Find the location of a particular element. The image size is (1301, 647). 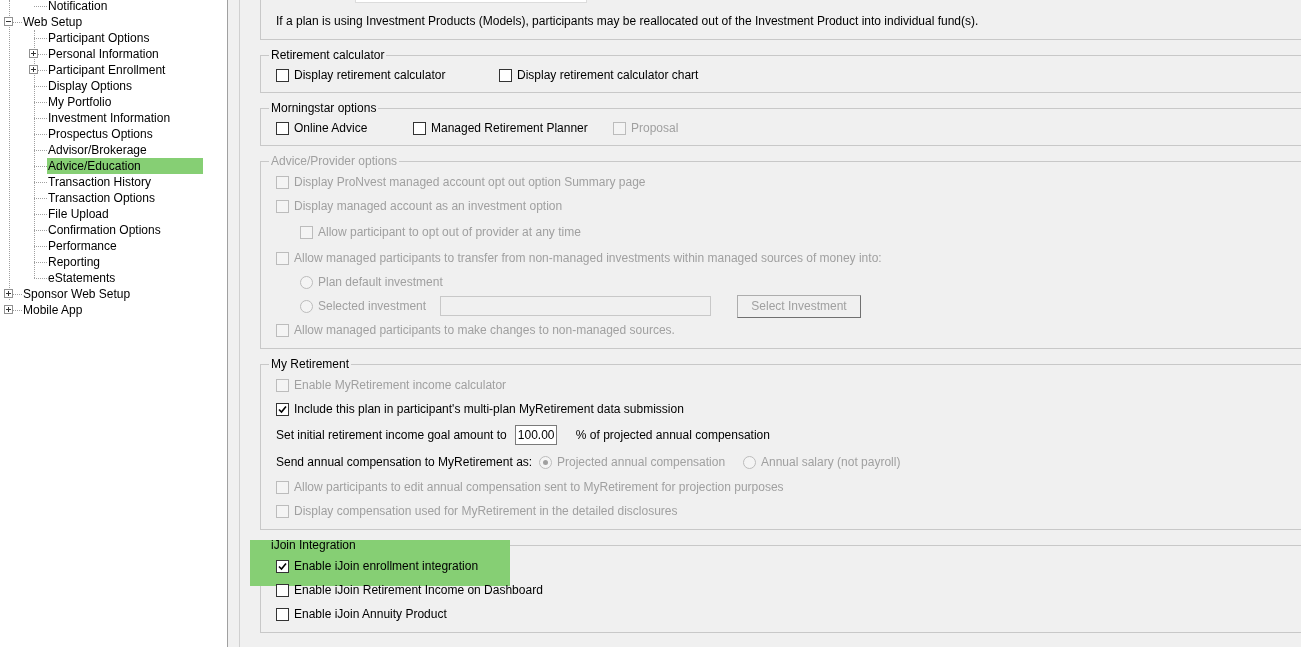

field-suffix: % of projected annual compensation is located at coordinates (672, 435).